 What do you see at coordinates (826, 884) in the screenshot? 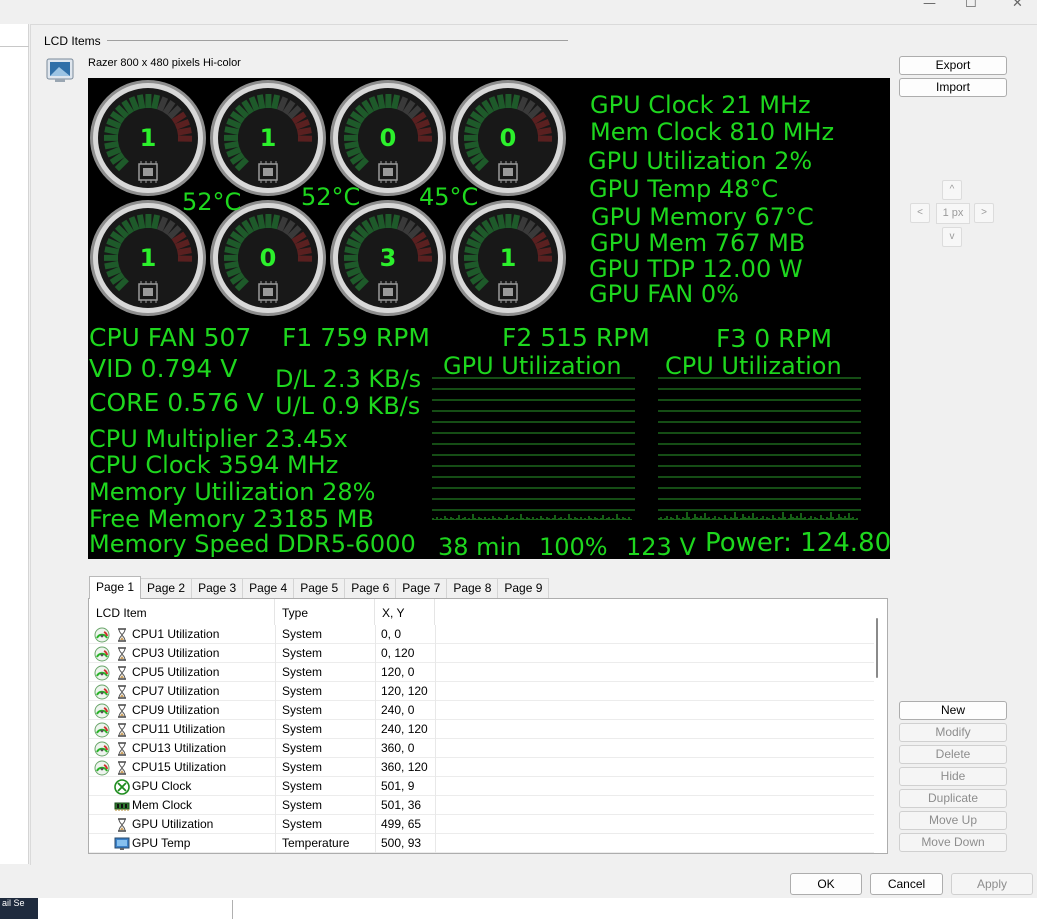
I see `ok-button: OK` at bounding box center [826, 884].